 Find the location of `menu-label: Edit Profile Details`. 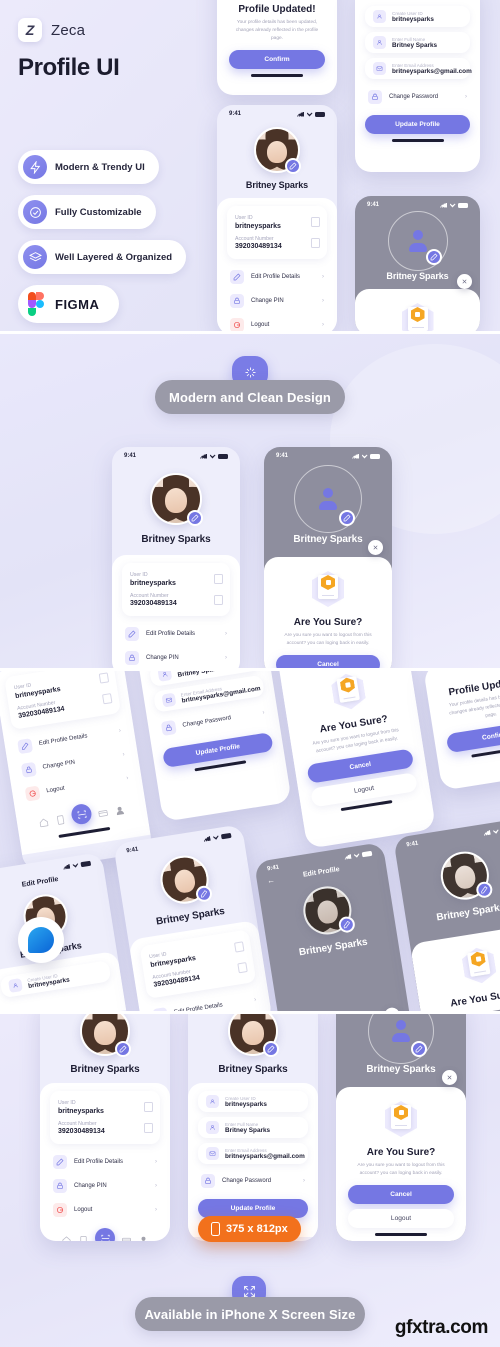

menu-label: Edit Profile Details is located at coordinates (276, 277).